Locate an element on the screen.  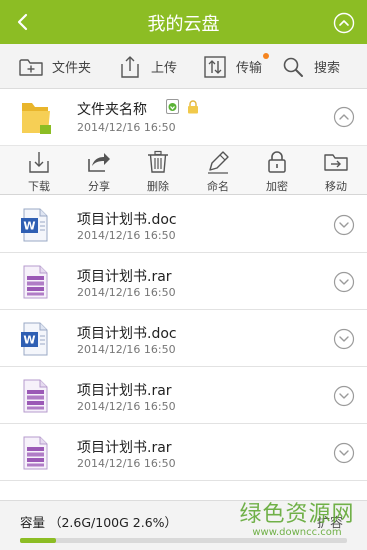
upload-label: 上传 is located at coordinates (164, 68).